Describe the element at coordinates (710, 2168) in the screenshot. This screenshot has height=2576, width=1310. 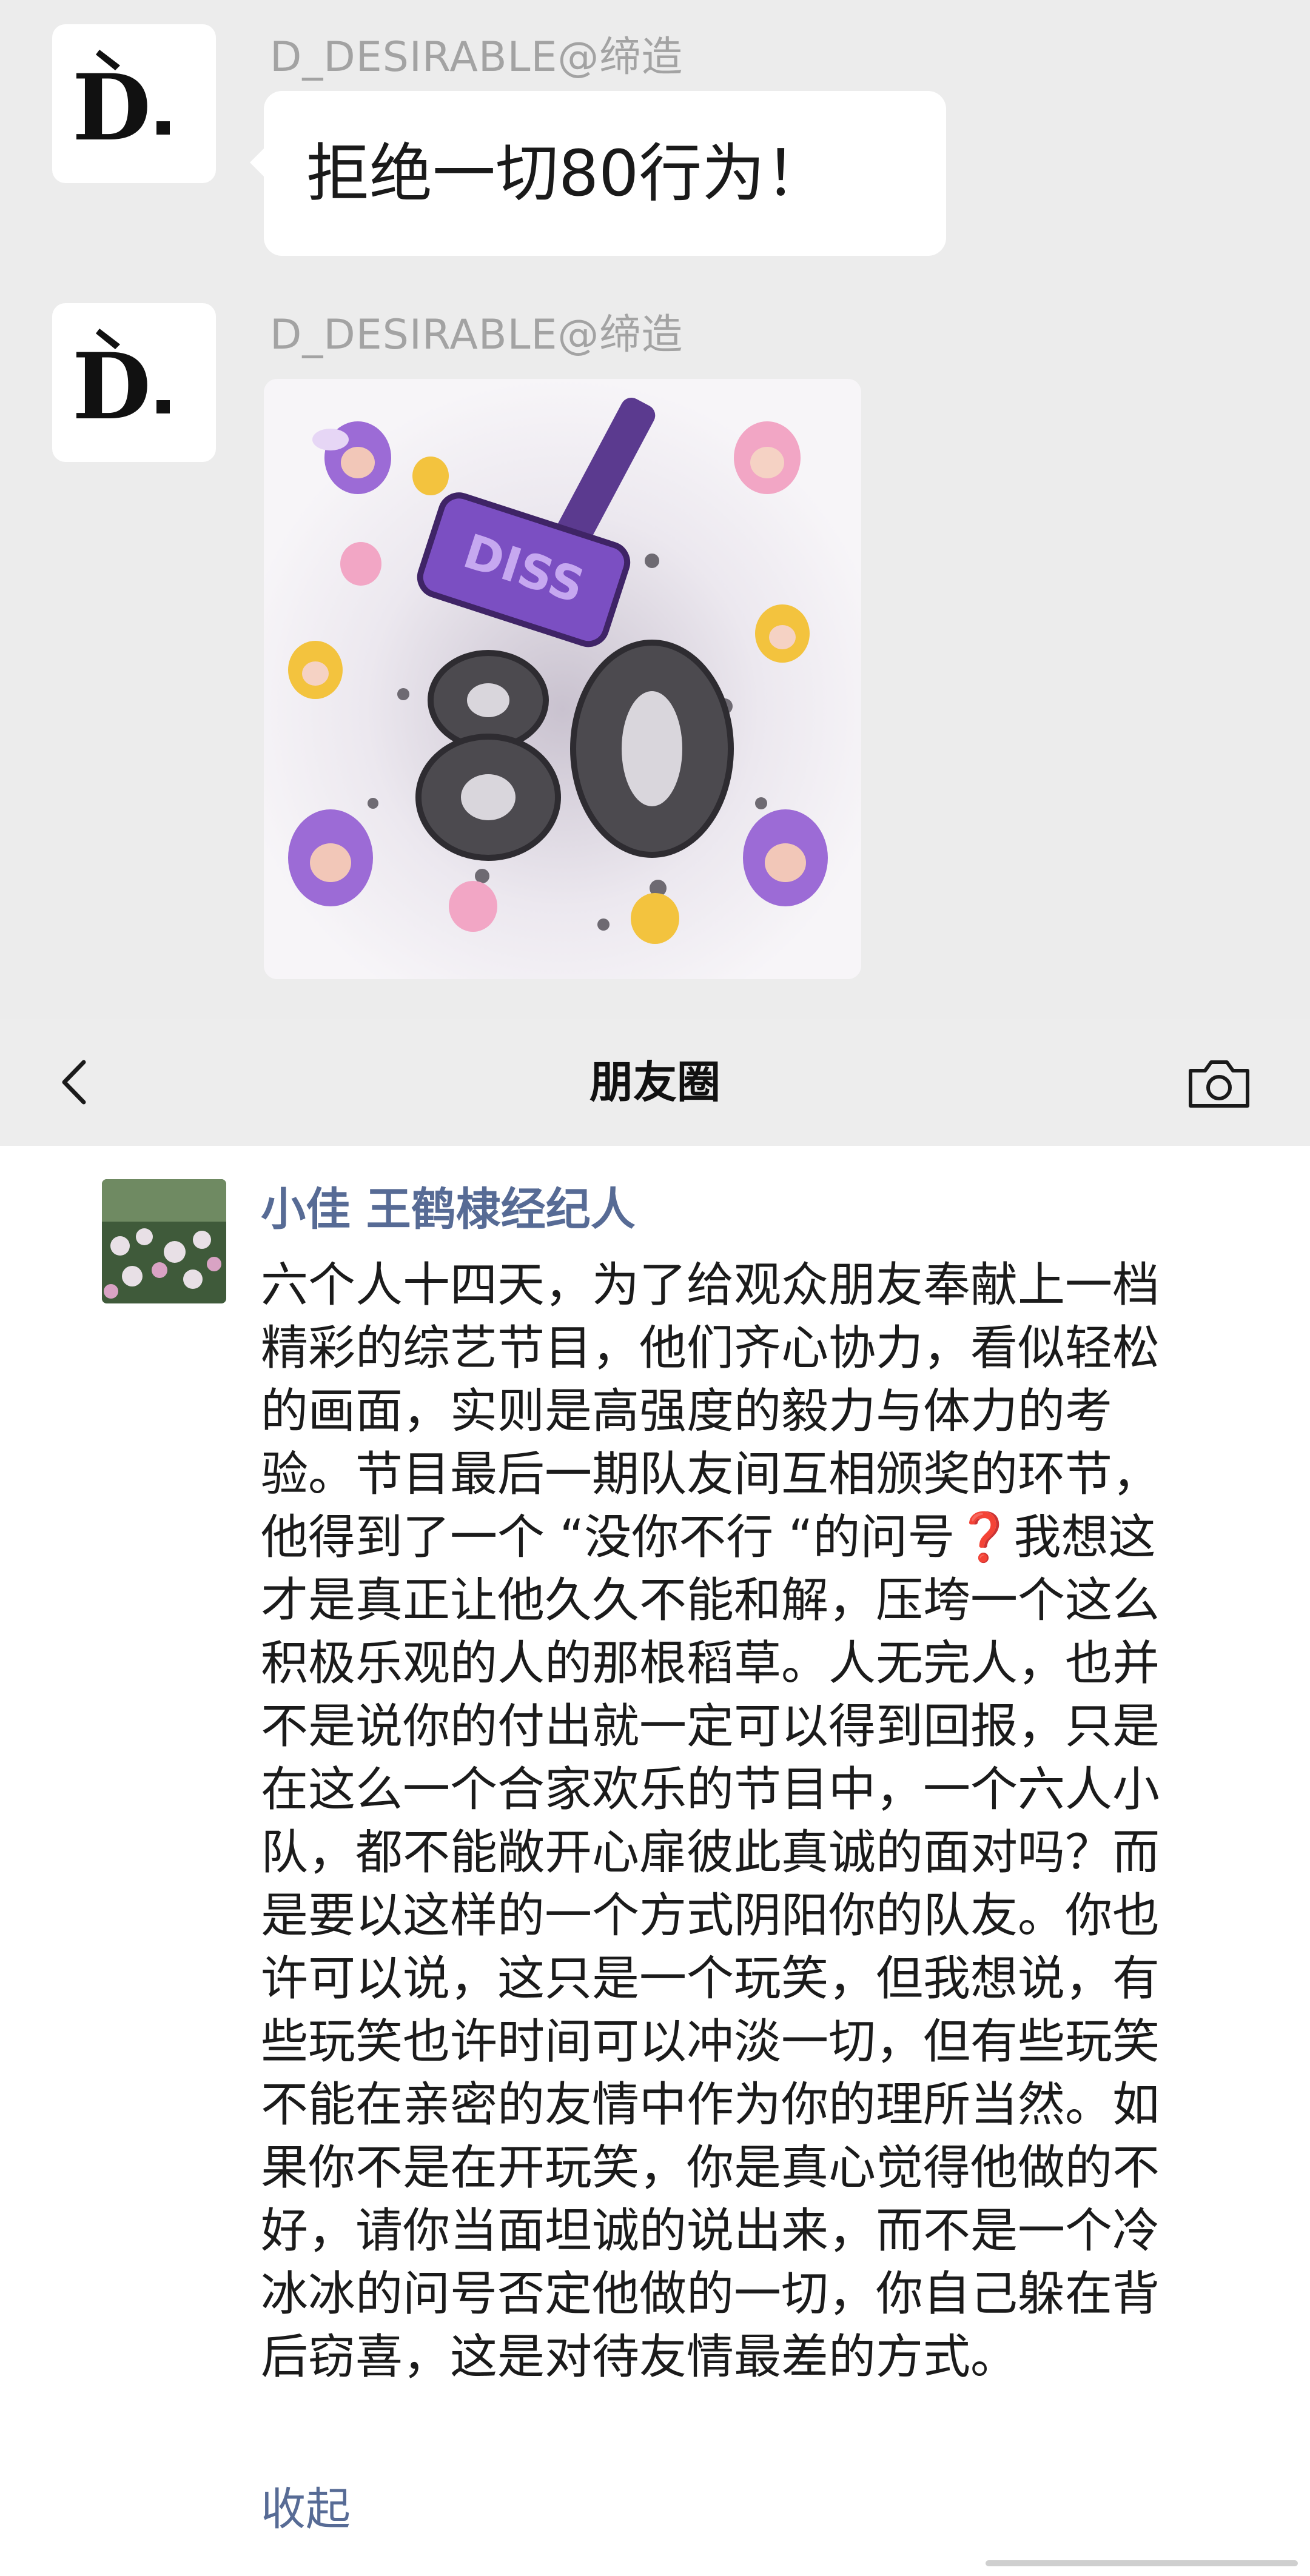
I see `post-line: 果你不是在开玩笑，你是真心觉得他做的不` at that location.